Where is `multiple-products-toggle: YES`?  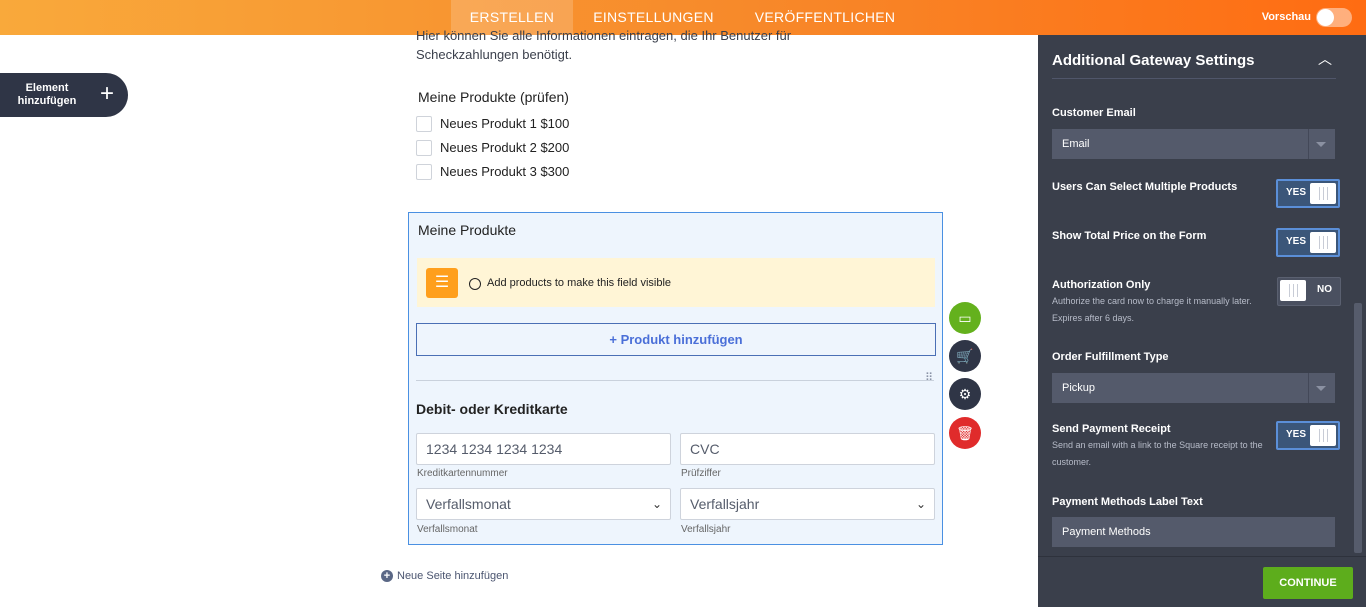 multiple-products-toggle: YES is located at coordinates (1308, 193).